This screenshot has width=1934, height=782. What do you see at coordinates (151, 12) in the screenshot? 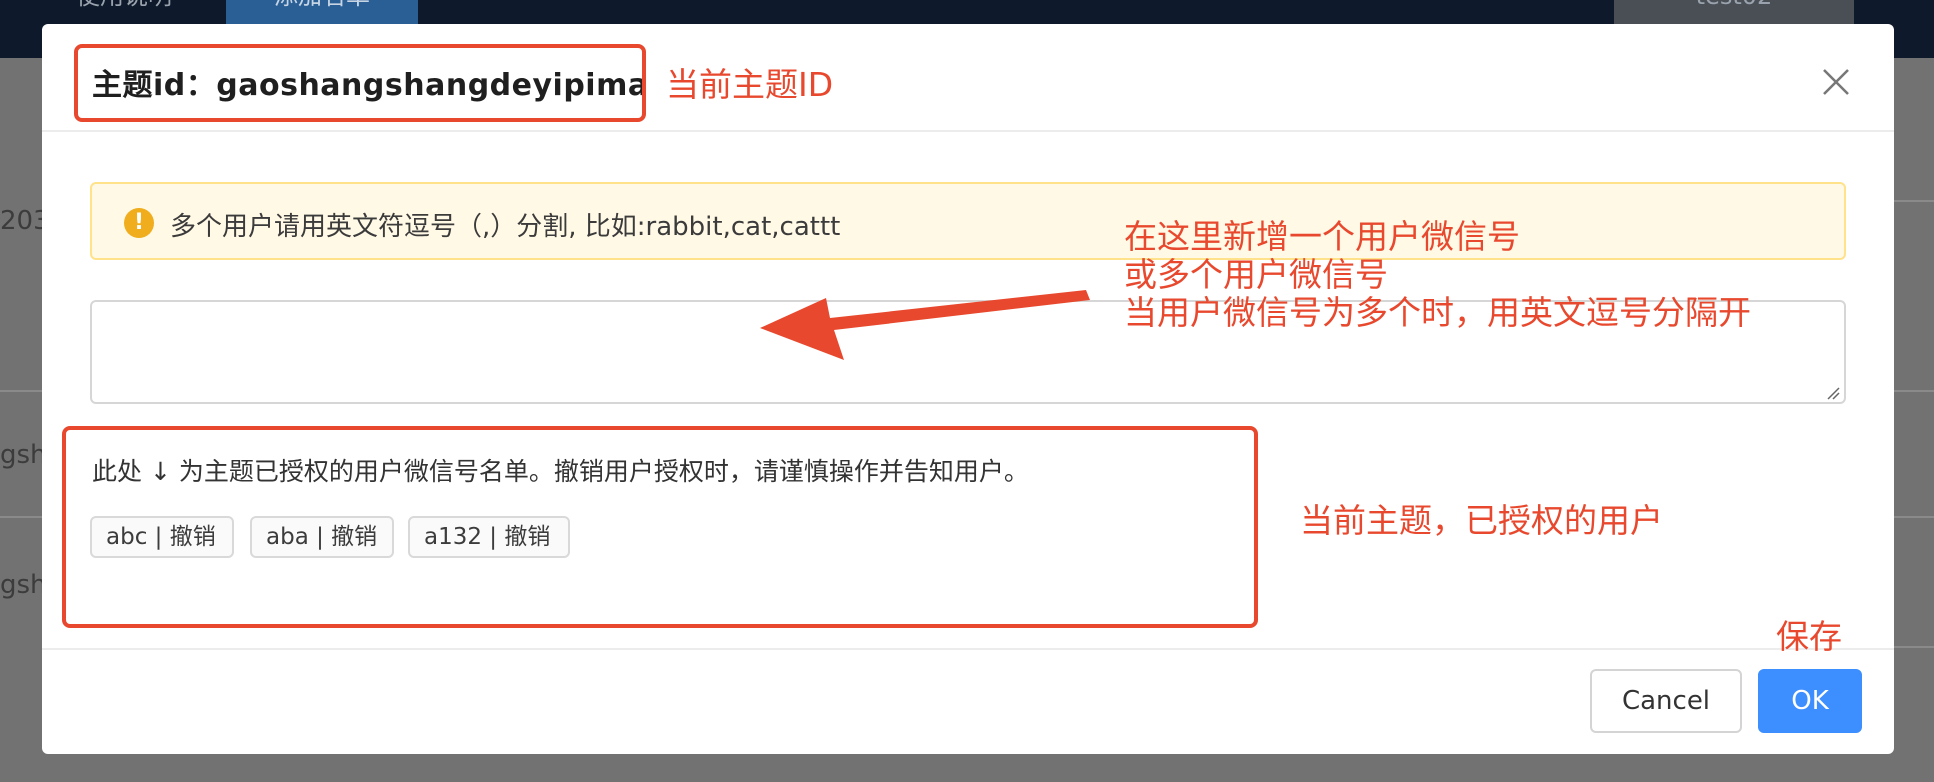
I see `tab-guide: 使用说明` at bounding box center [151, 12].